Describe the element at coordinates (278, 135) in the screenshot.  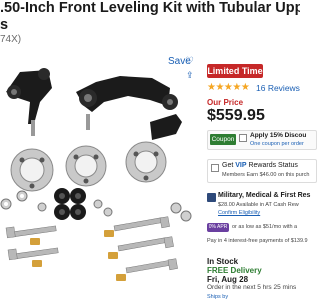
I see `coupon-text: Apply 15% Discou` at that location.